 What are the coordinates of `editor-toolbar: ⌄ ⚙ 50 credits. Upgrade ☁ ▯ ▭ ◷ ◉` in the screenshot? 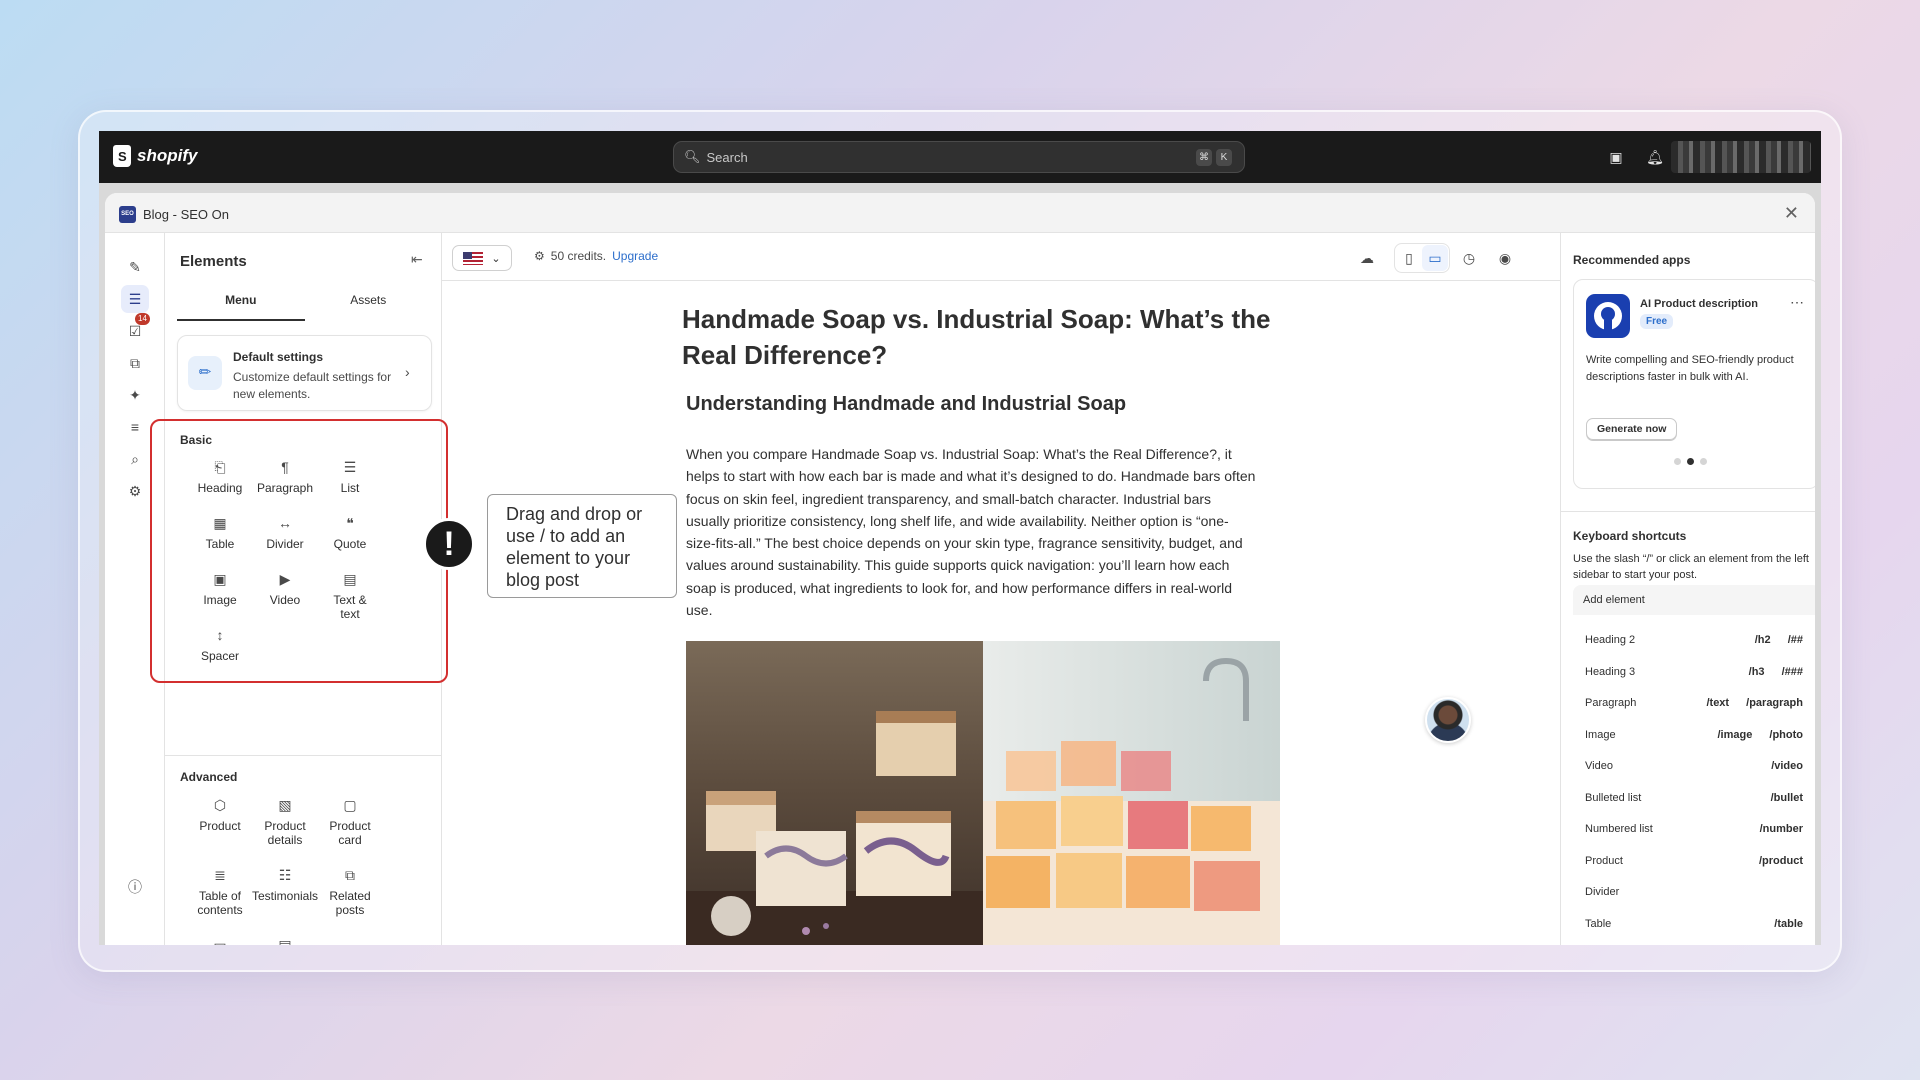 It's located at (1001, 257).